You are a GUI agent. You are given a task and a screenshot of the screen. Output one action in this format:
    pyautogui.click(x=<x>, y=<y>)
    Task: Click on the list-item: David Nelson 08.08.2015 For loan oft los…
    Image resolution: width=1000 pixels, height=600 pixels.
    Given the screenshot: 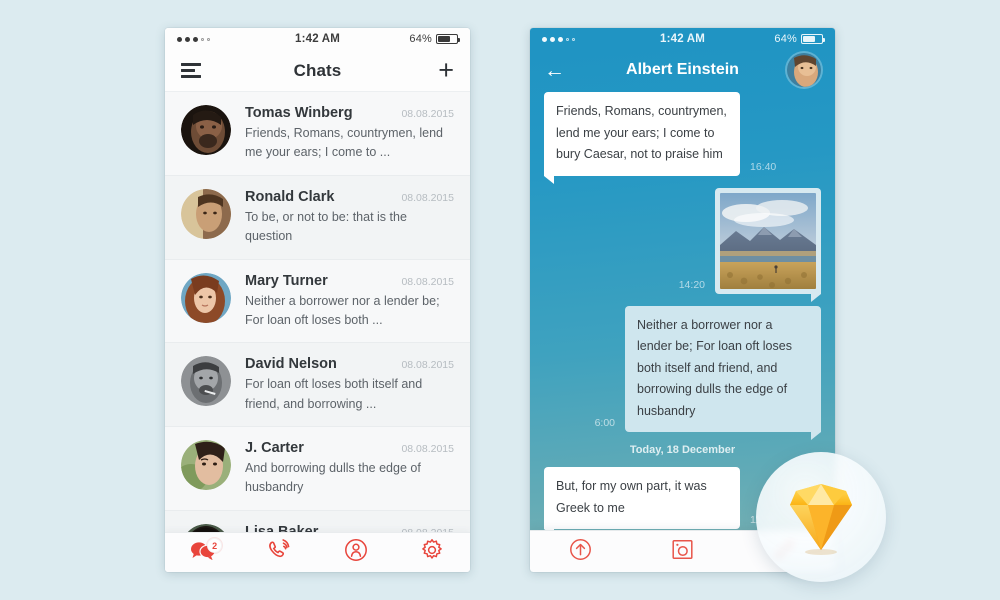 What is the action you would take?
    pyautogui.click(x=317, y=385)
    